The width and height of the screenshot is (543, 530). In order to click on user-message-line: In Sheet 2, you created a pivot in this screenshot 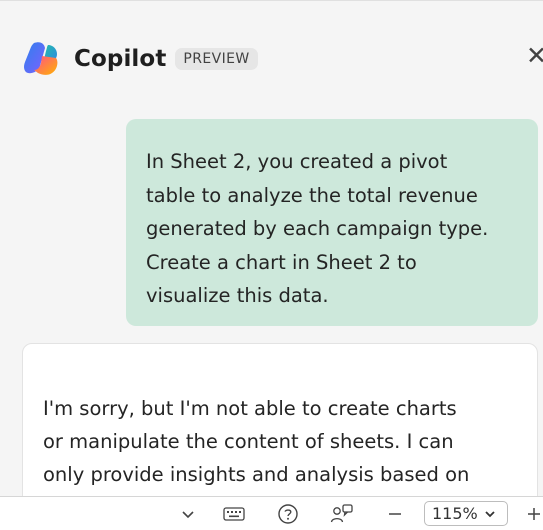, I will do `click(297, 161)`.